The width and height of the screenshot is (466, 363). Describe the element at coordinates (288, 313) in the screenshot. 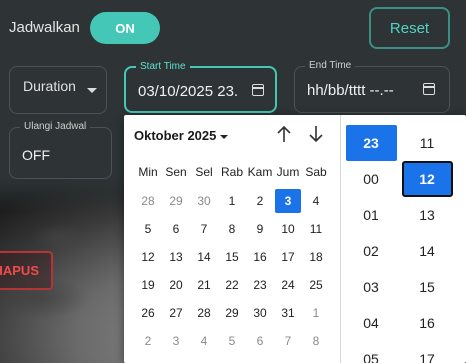

I see `calendar-day: 31` at that location.